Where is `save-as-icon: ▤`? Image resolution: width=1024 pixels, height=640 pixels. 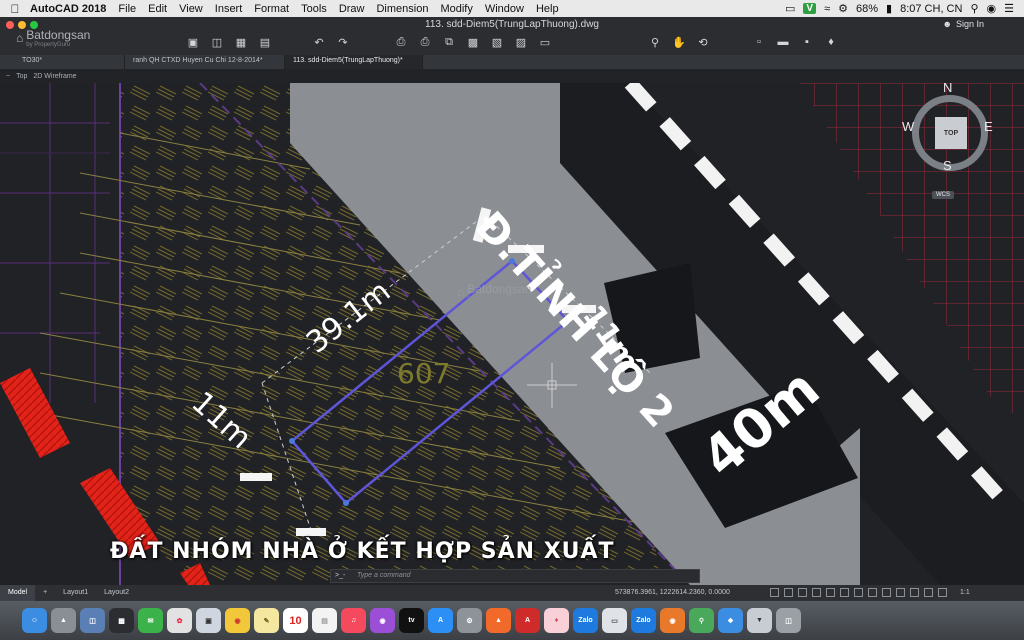
save-as-icon: ▤ is located at coordinates (265, 42).